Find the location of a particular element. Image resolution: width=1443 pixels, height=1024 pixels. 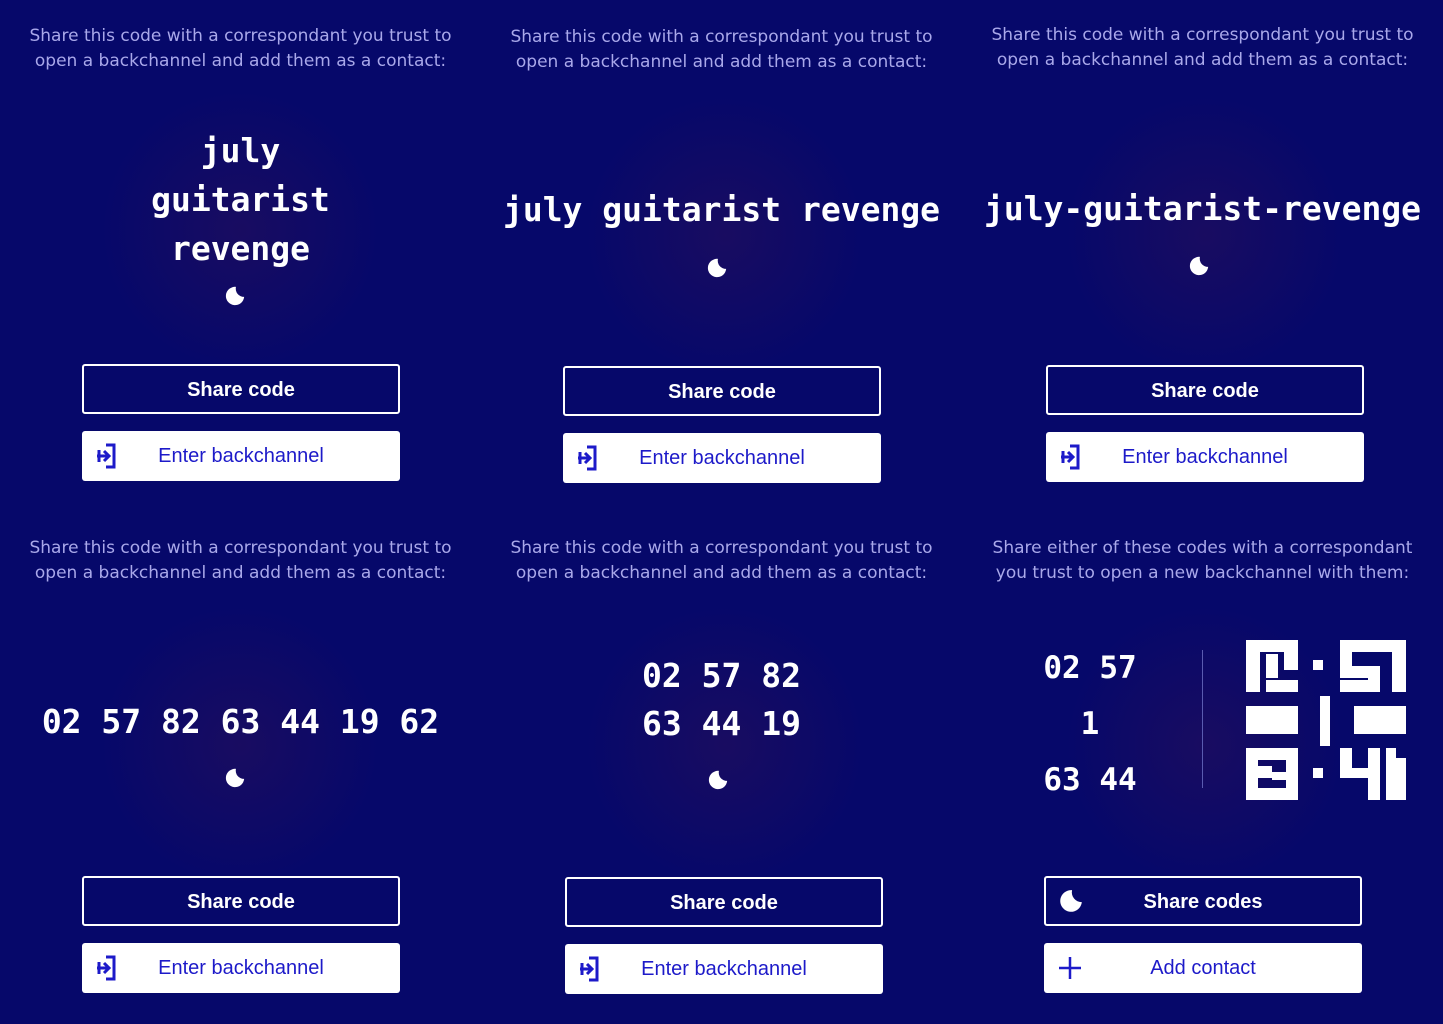

code-digits-row: 02 57 is located at coordinates (1090, 668).